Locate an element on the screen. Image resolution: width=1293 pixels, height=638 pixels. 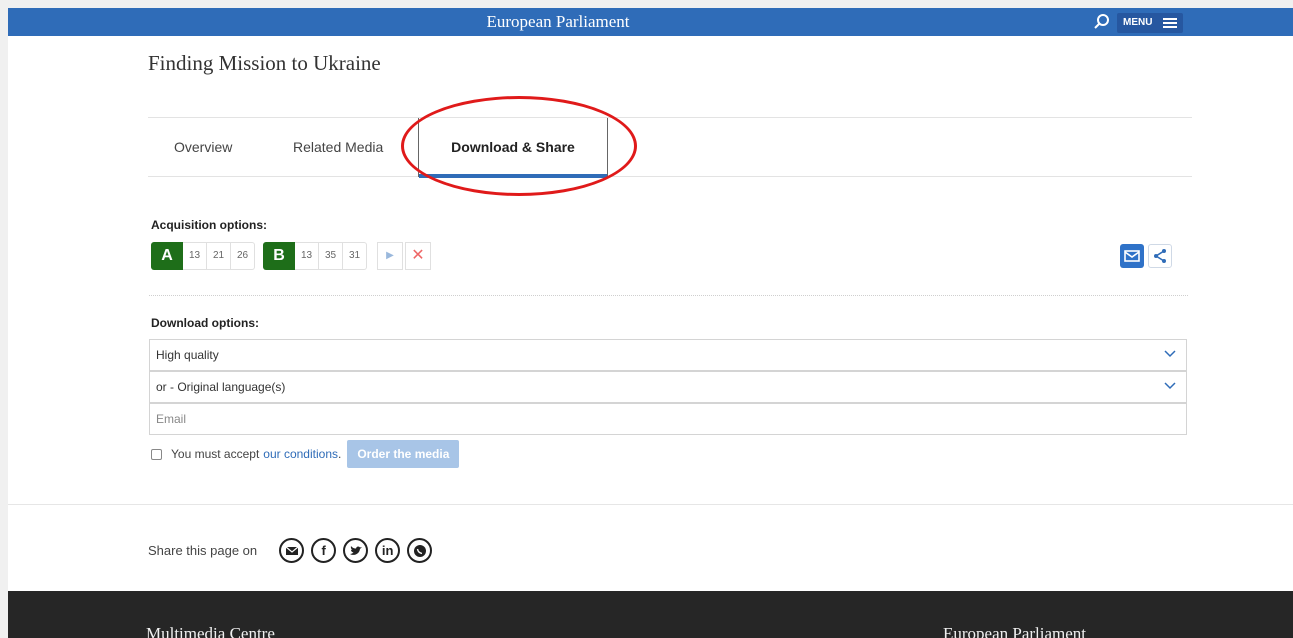
group-b-number: 13 is located at coordinates (307, 256).